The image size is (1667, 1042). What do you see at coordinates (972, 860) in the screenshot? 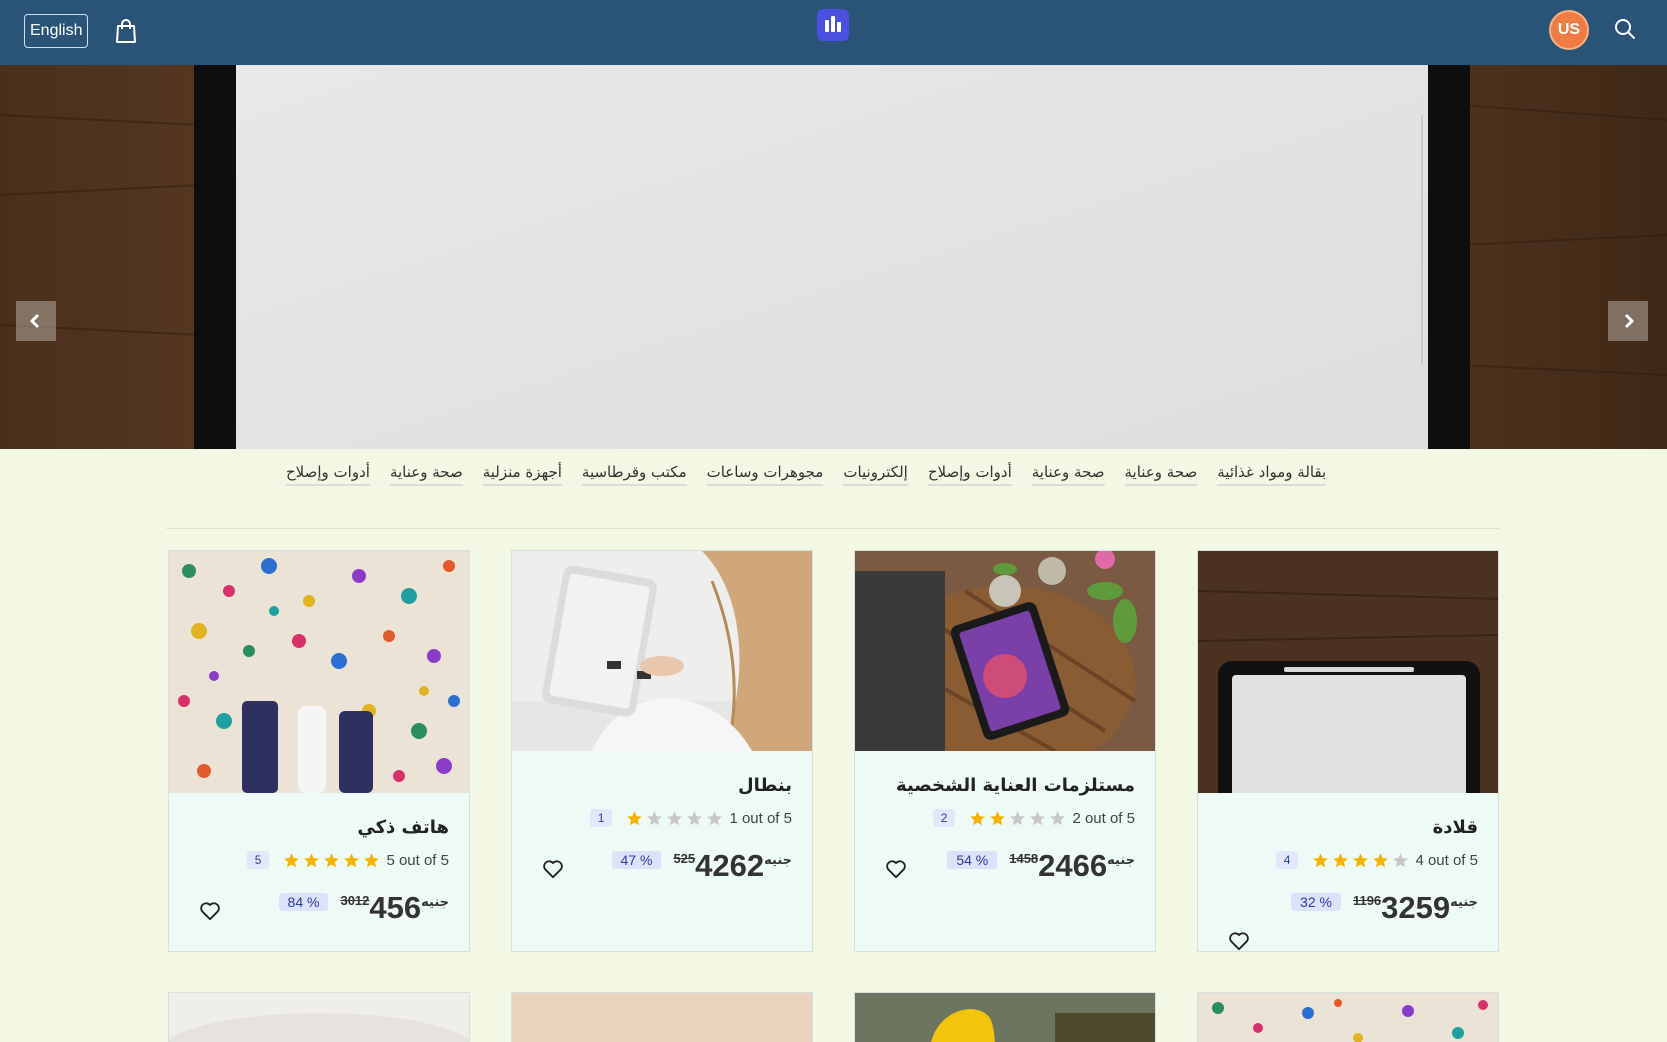
I see `discount-badge: 54 %` at bounding box center [972, 860].